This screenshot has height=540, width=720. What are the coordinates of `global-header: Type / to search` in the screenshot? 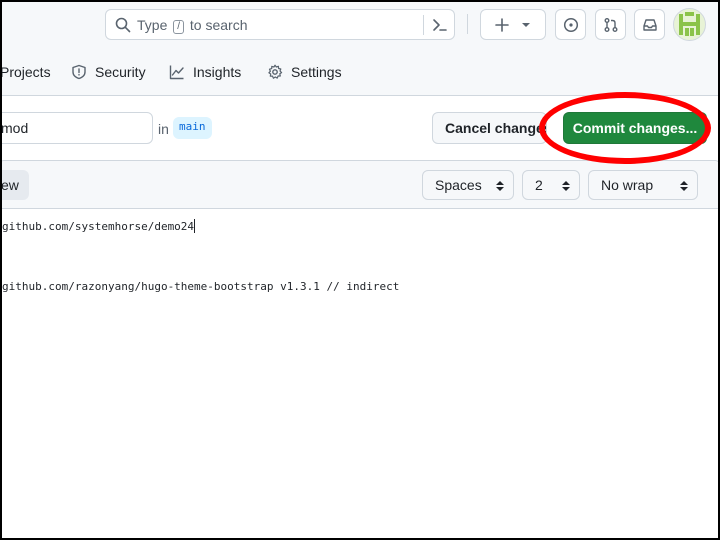 It's located at (360, 24).